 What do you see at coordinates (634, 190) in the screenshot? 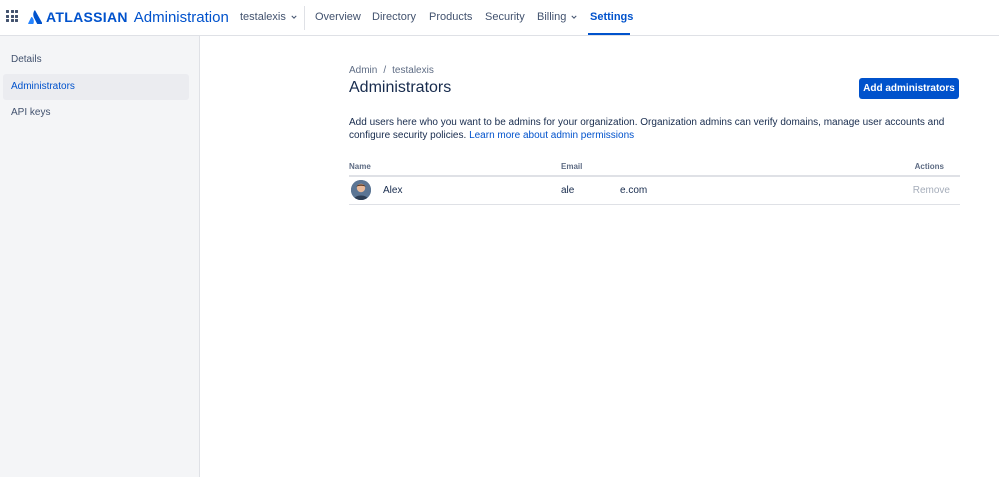
I see `admin-email-end: e.com` at bounding box center [634, 190].